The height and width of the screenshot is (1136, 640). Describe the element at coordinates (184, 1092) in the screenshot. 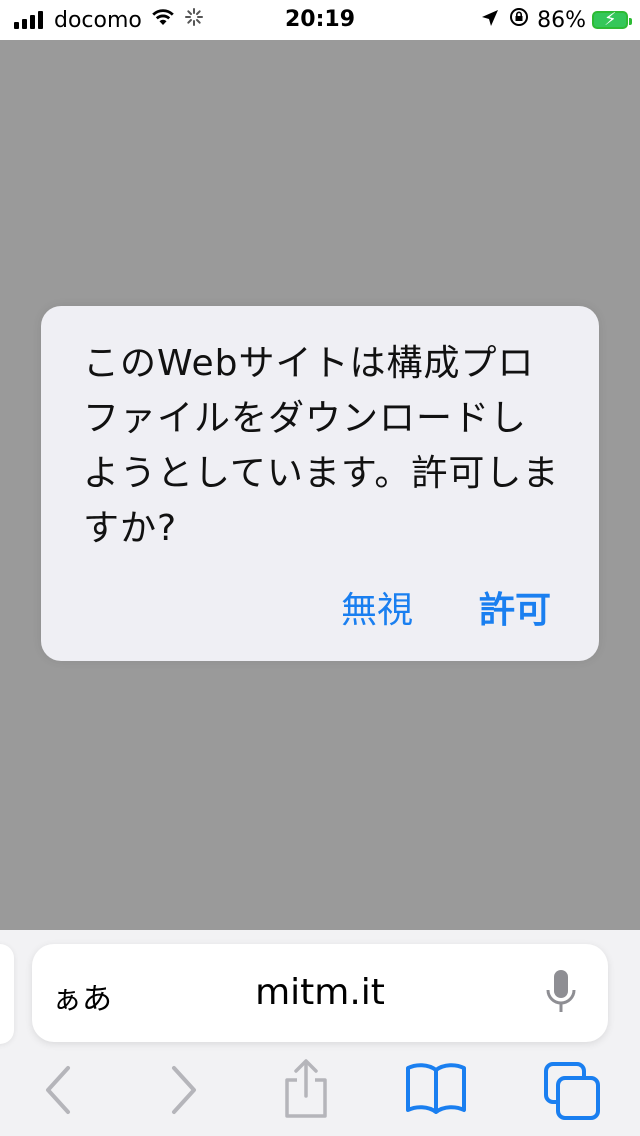

I see `forward-icon` at that location.